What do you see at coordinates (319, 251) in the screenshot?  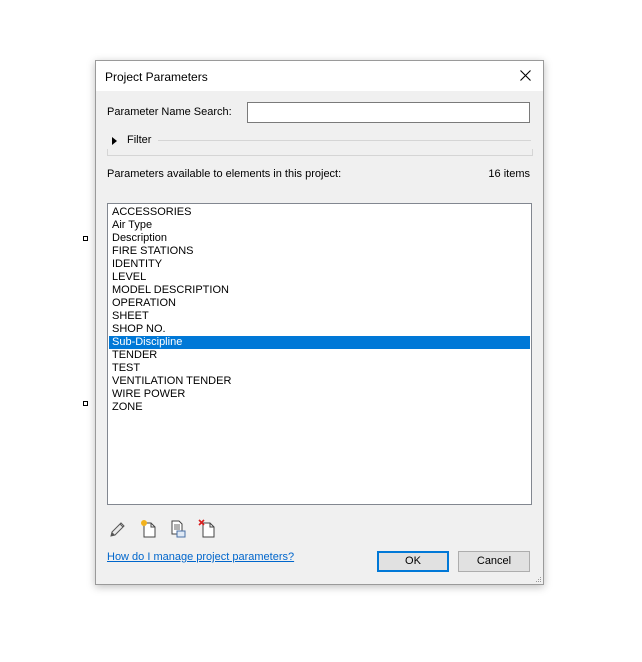 I see `list-item: FIRE STATIONS` at bounding box center [319, 251].